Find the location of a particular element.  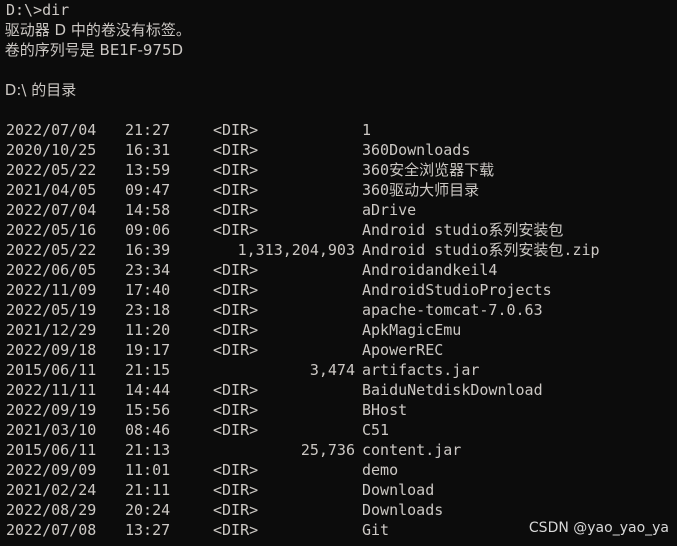

entry-name: Git is located at coordinates (376, 530).